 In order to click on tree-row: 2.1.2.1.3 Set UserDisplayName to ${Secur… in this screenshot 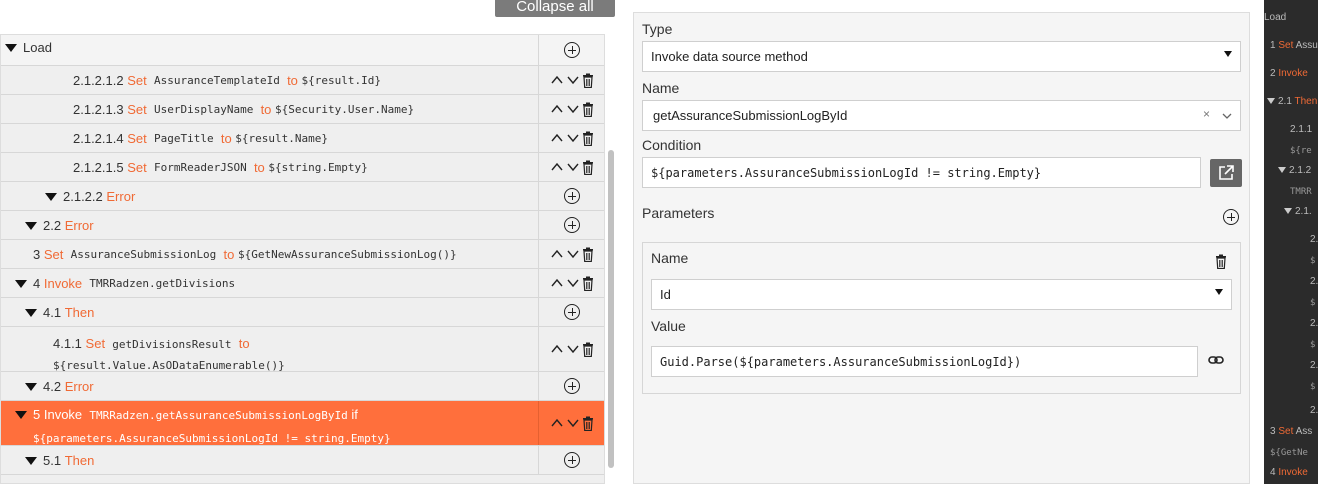, I will do `click(302, 109)`.